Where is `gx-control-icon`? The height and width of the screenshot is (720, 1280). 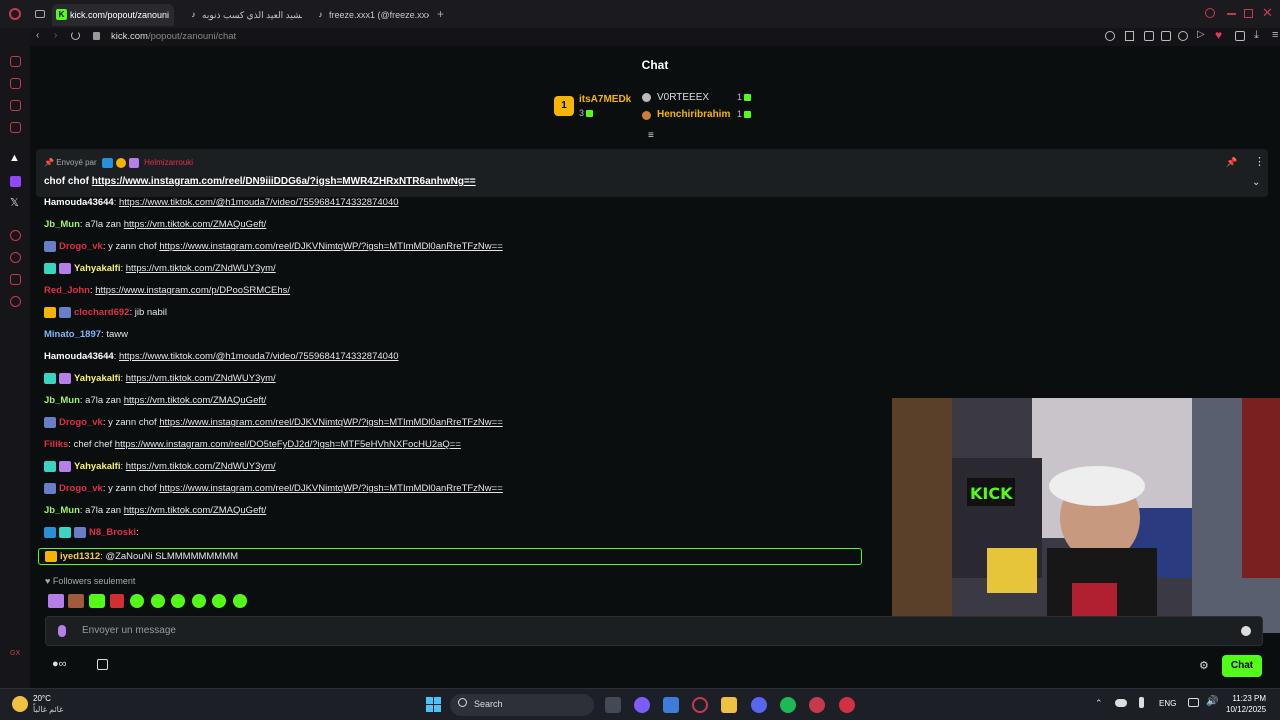 gx-control-icon is located at coordinates (15, 61).